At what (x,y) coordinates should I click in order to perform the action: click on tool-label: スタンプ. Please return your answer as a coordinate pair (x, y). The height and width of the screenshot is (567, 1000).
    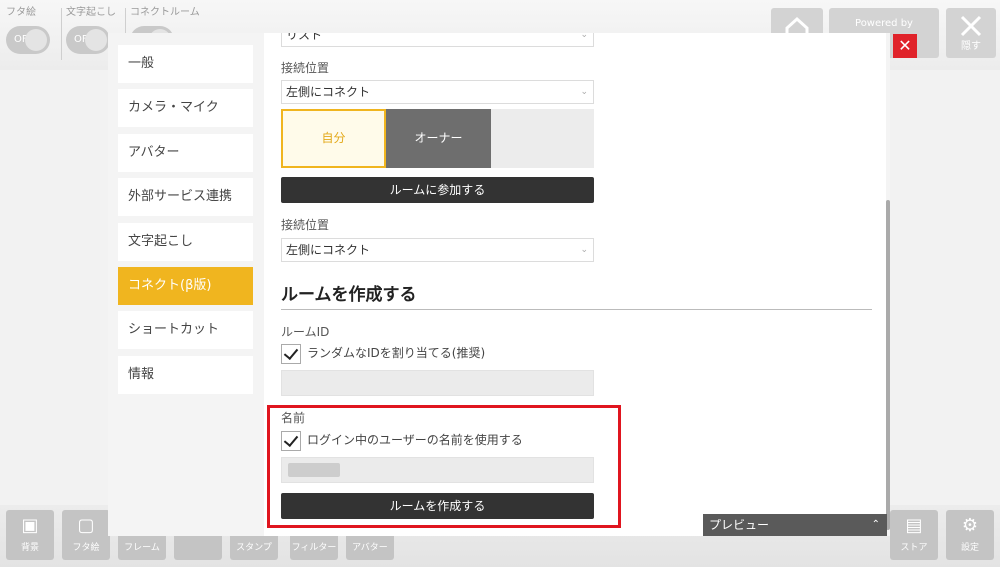
    Looking at the image, I should click on (254, 548).